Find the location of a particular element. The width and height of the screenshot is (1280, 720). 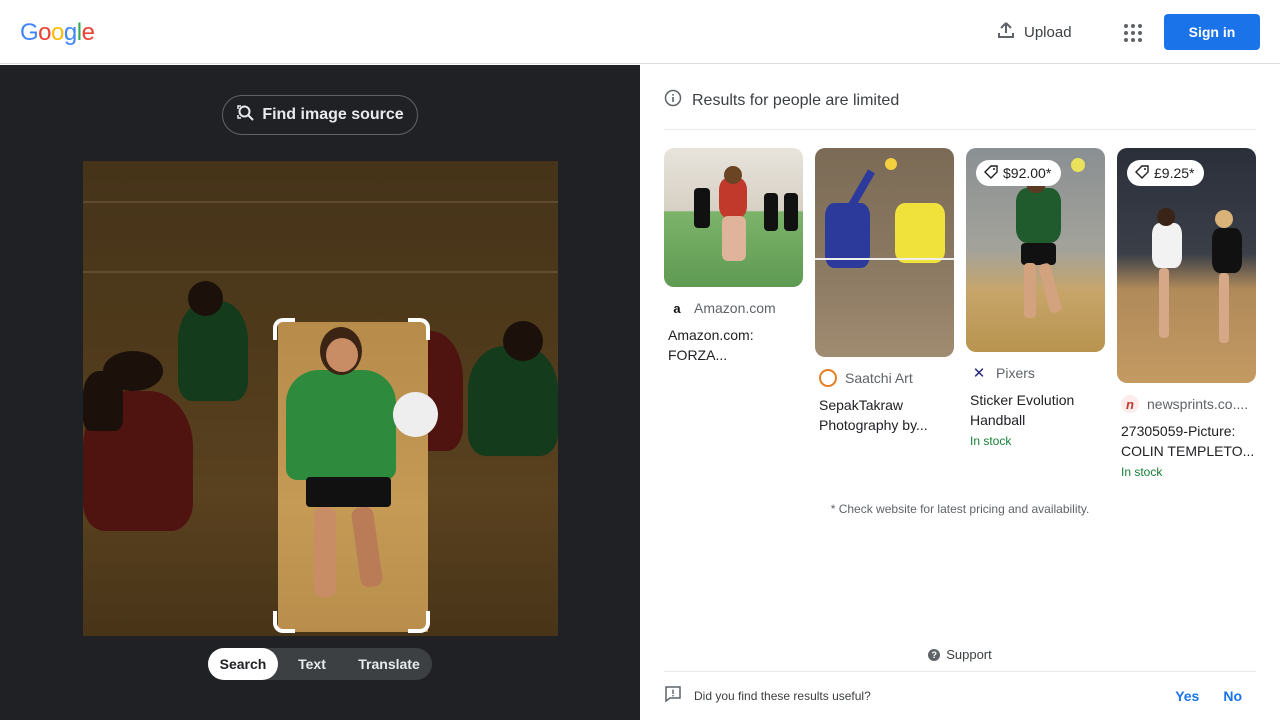

find-image-source-button: Find image source is located at coordinates (320, 115).